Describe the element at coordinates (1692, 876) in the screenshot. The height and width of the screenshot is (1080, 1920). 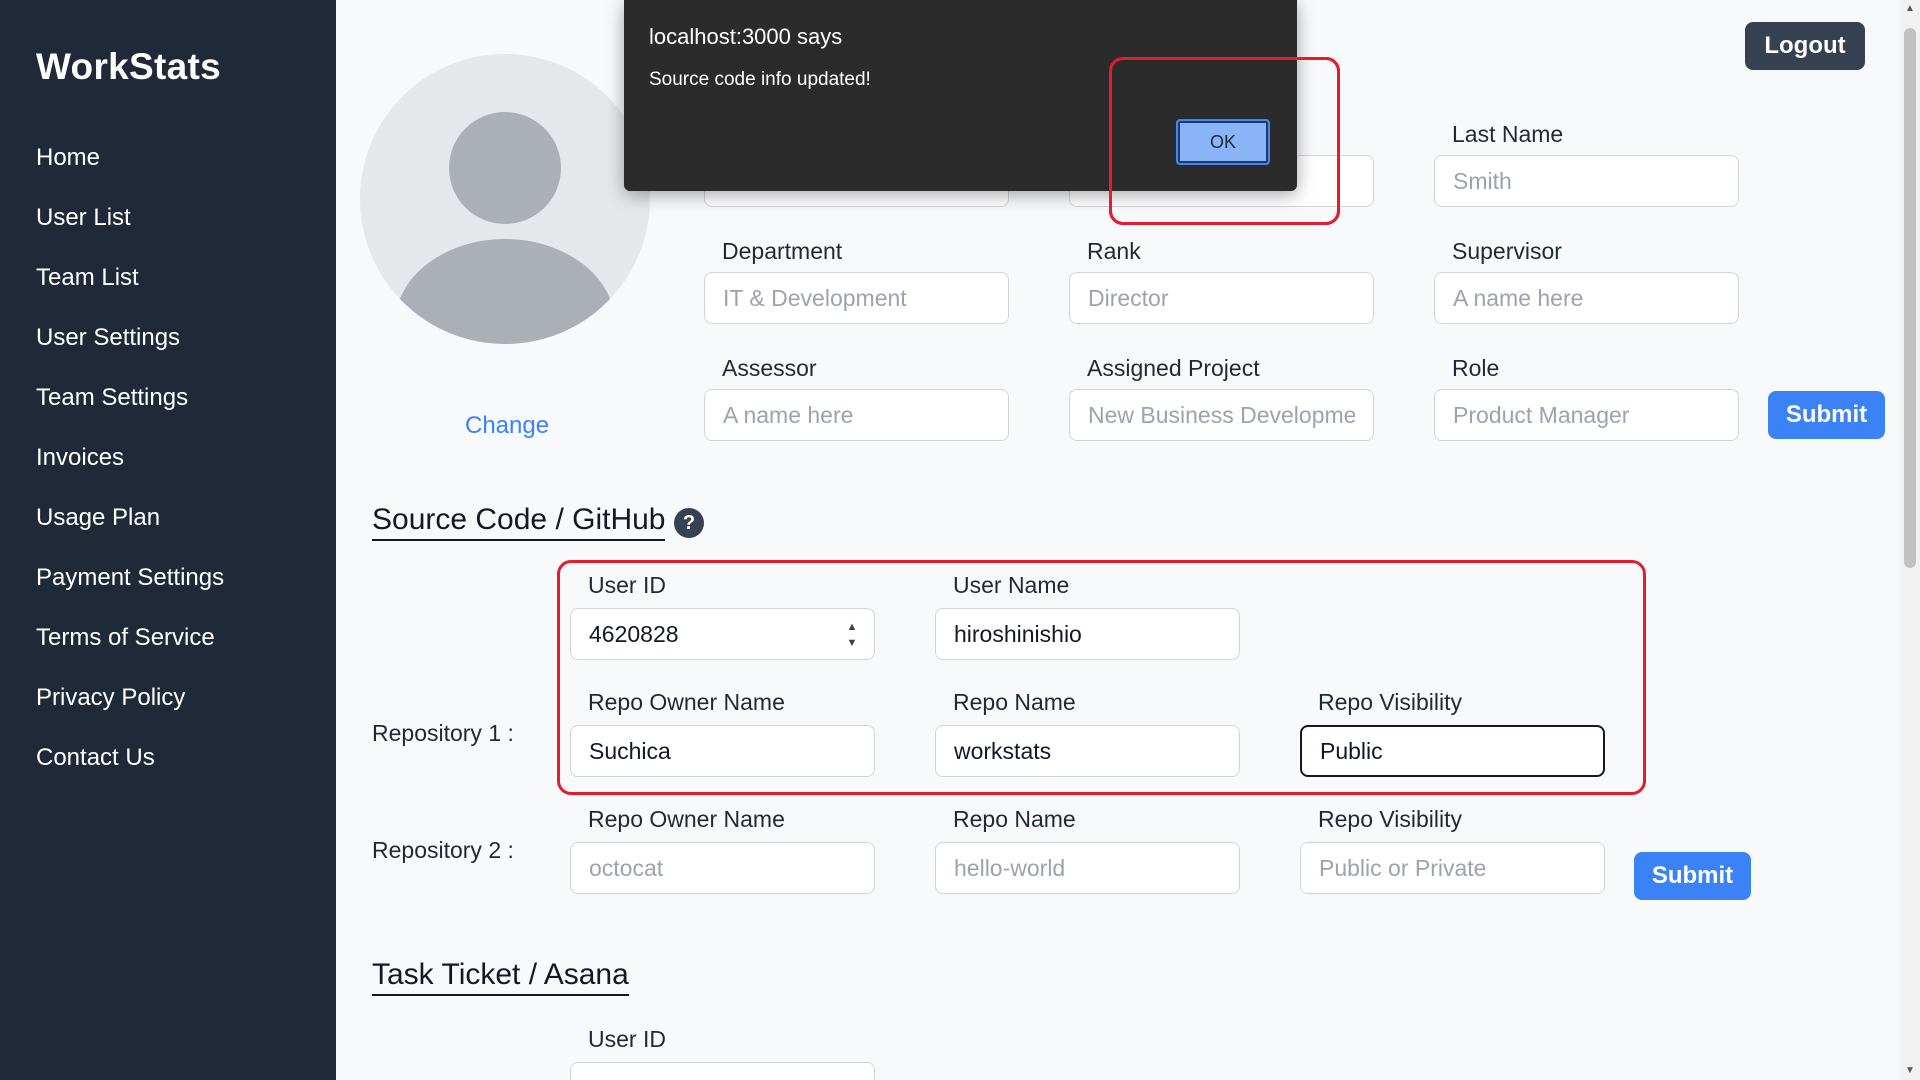
I see `source-code-submit-button: Submit` at that location.